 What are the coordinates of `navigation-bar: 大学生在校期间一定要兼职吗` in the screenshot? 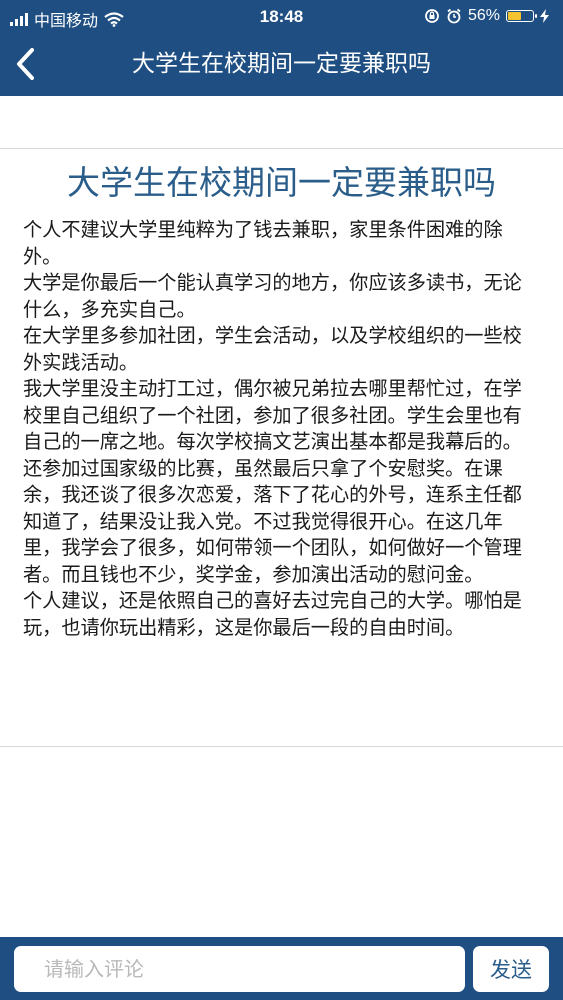 It's located at (281, 64).